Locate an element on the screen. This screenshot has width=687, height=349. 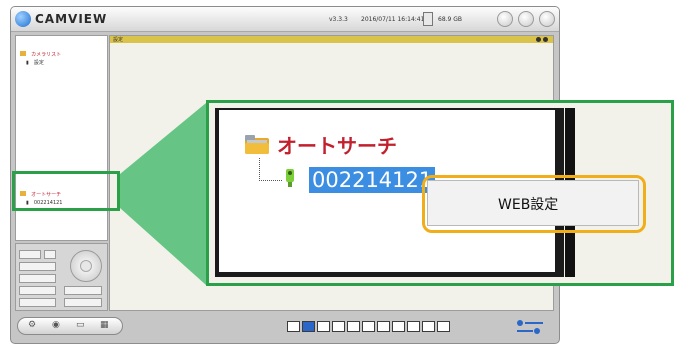
small-highlight-box is located at coordinates (66, 191).